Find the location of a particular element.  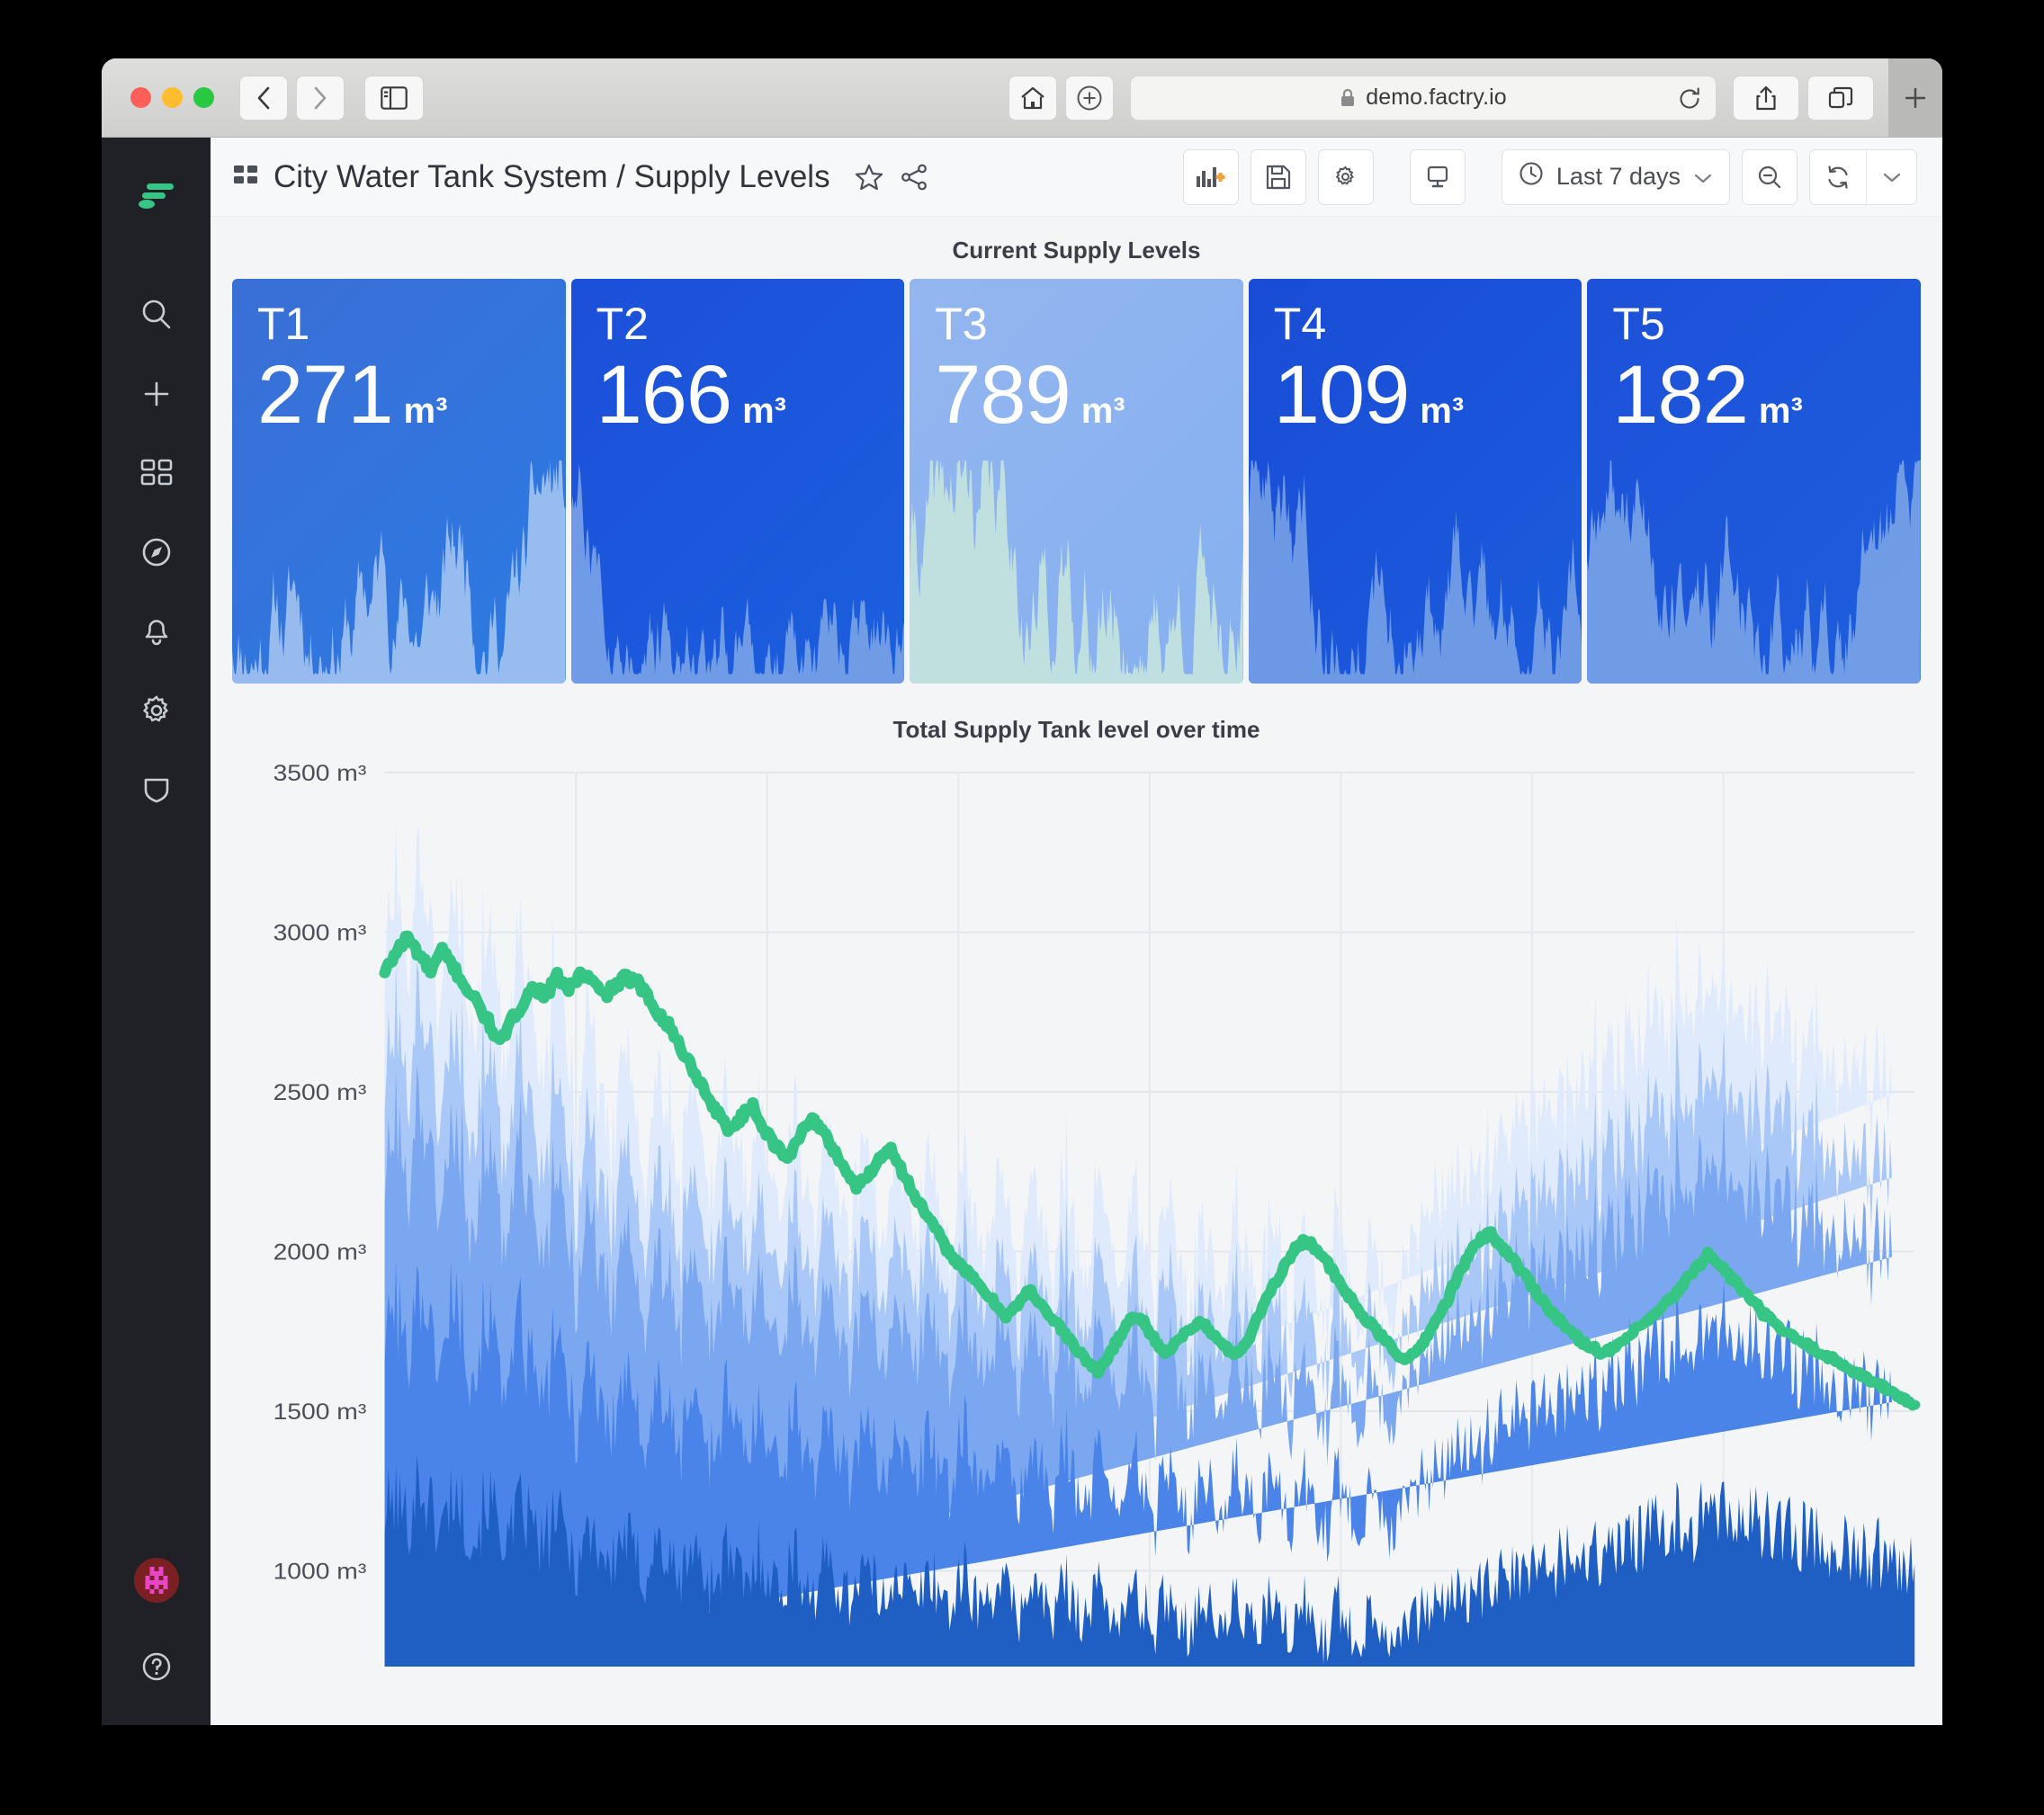

add-tab-button is located at coordinates (1915, 98).